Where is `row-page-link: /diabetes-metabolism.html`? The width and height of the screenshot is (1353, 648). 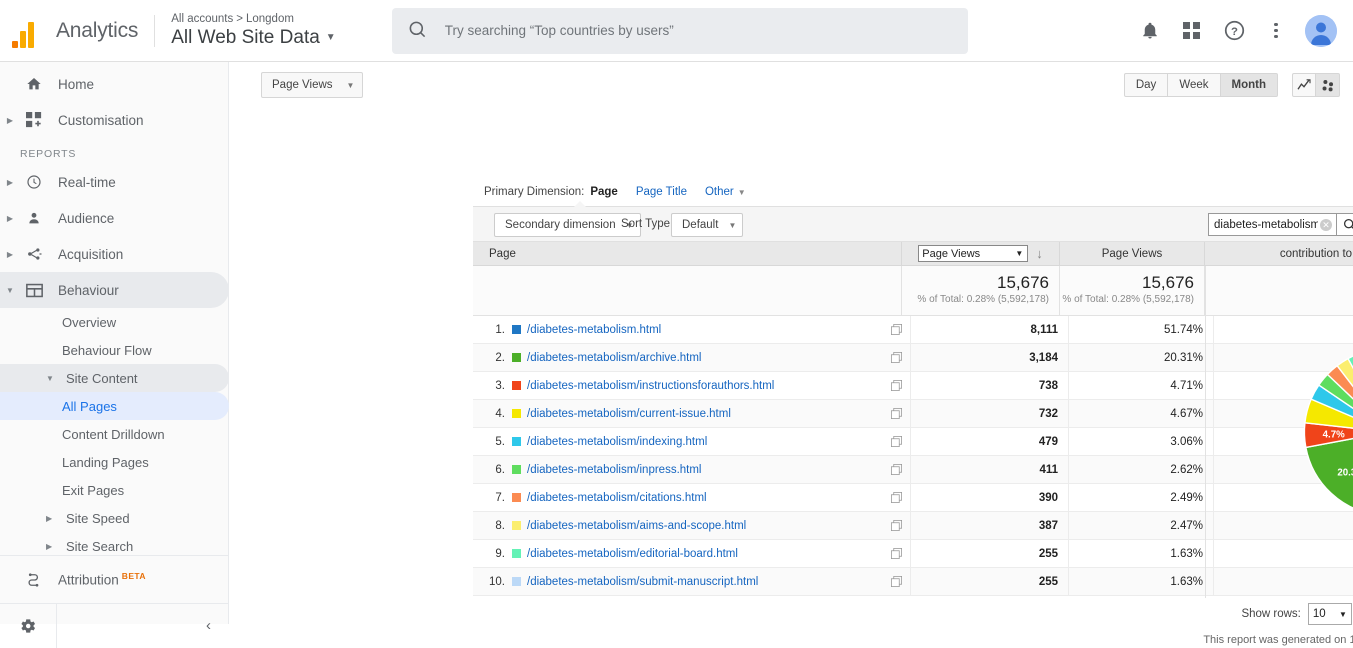
row-page-link: /diabetes-metabolism.html is located at coordinates (704, 330).